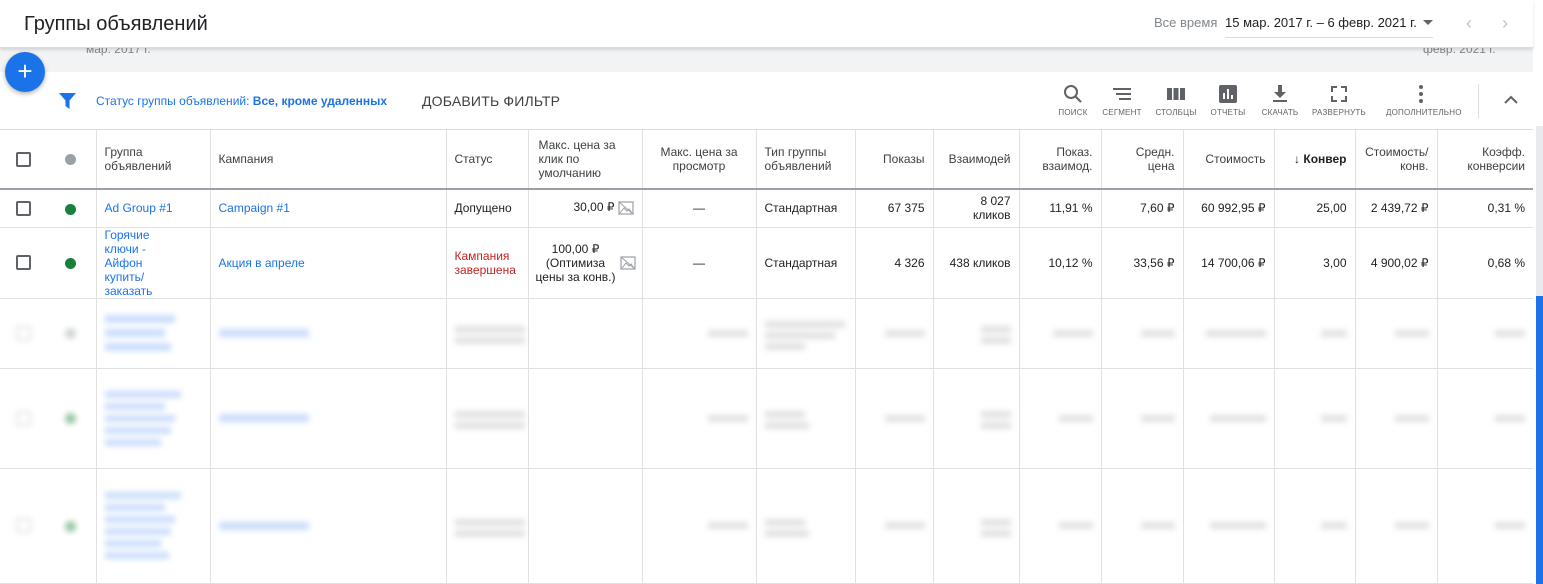  I want to click on page-title: Группы объявлений, so click(116, 24).